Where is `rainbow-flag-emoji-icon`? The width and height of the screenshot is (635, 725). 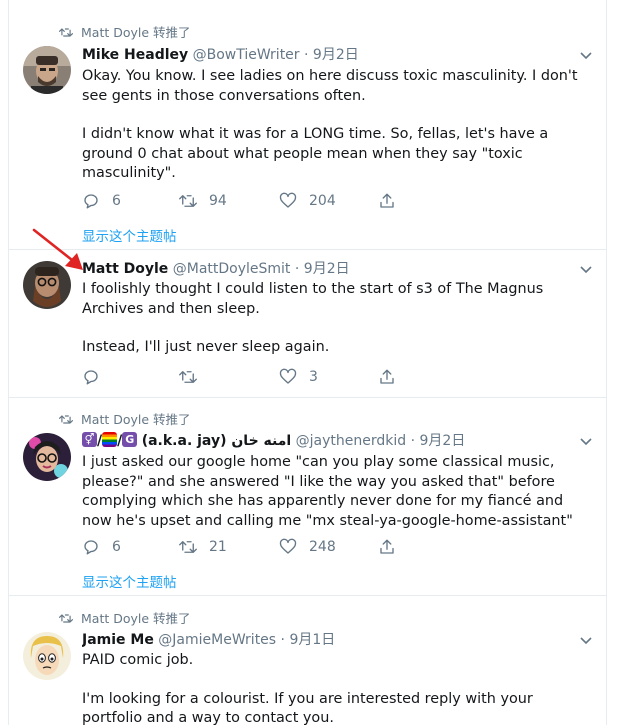
rainbow-flag-emoji-icon is located at coordinates (110, 439).